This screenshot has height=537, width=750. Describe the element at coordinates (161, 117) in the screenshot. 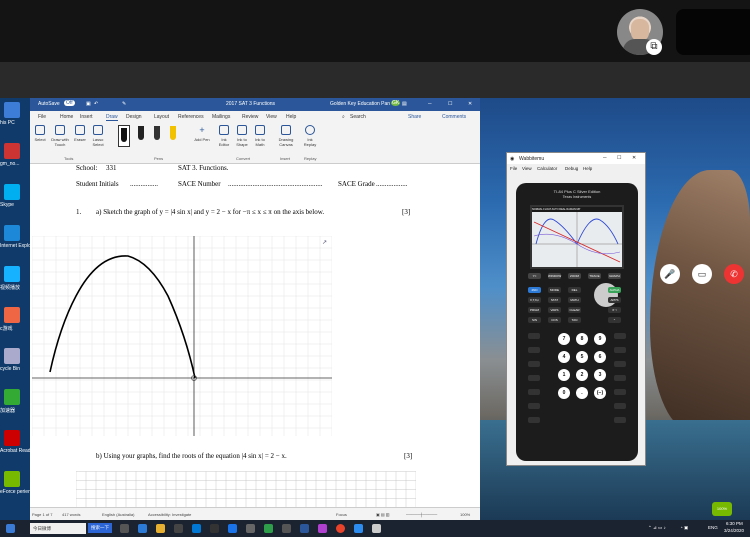

I see `tab-layout: Layout` at that location.